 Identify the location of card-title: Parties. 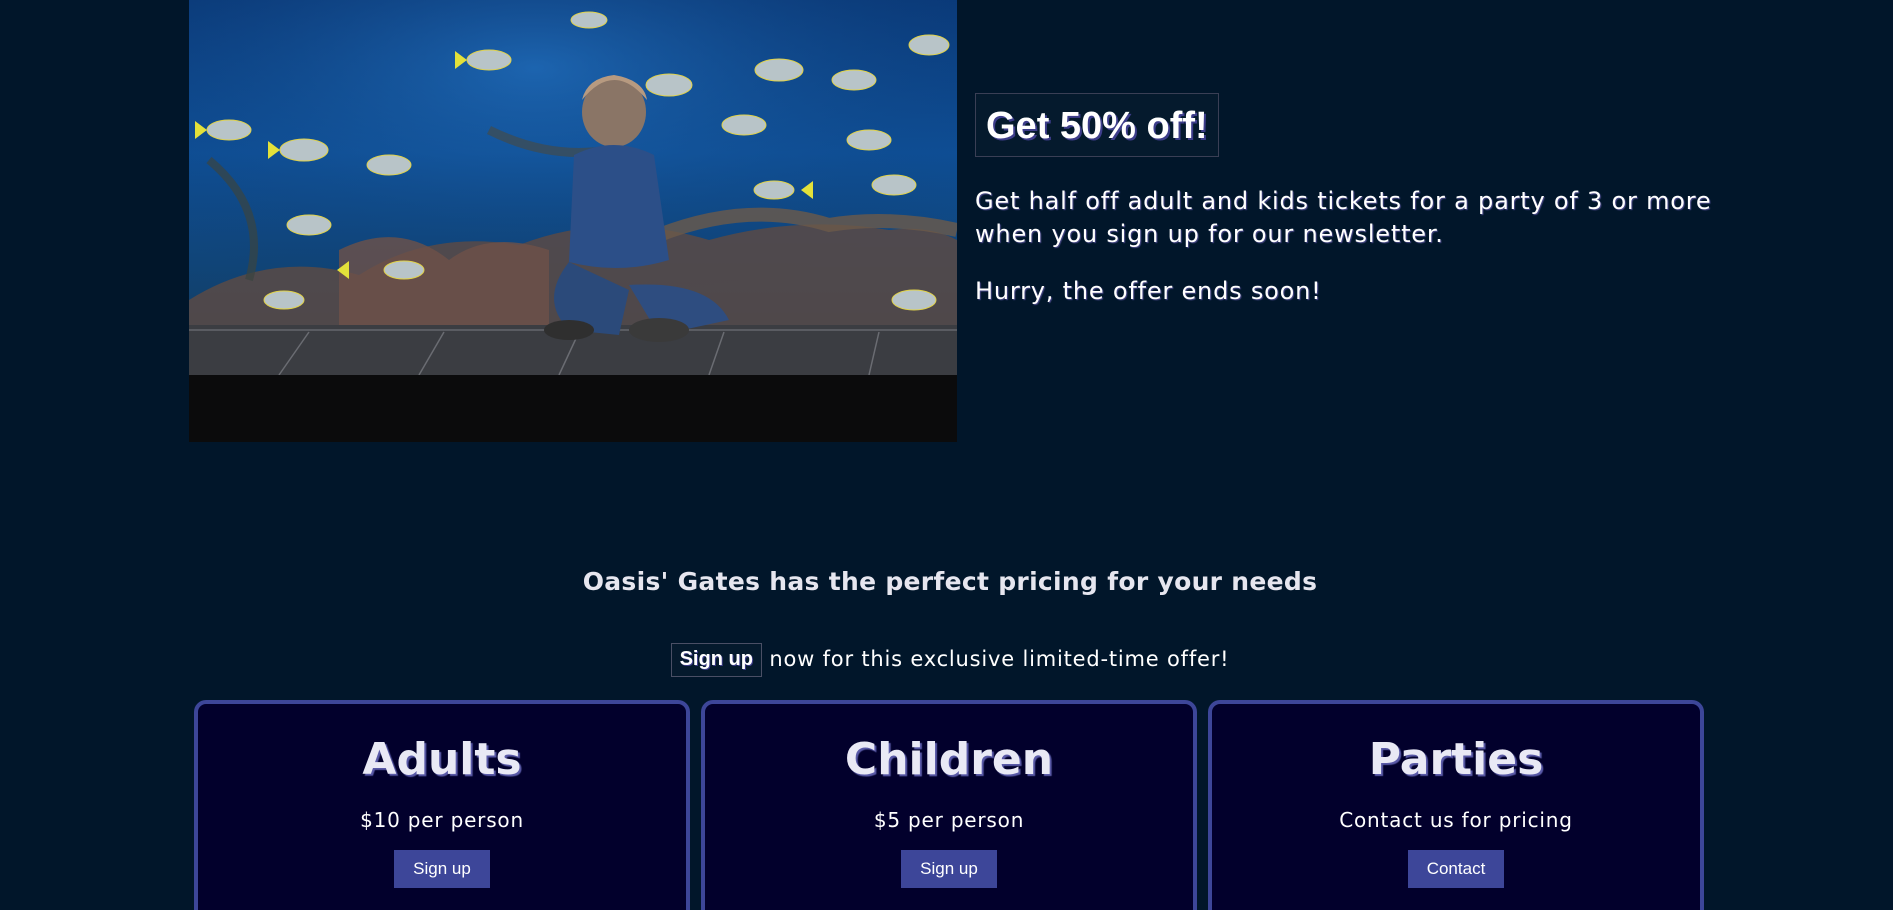
(1456, 759).